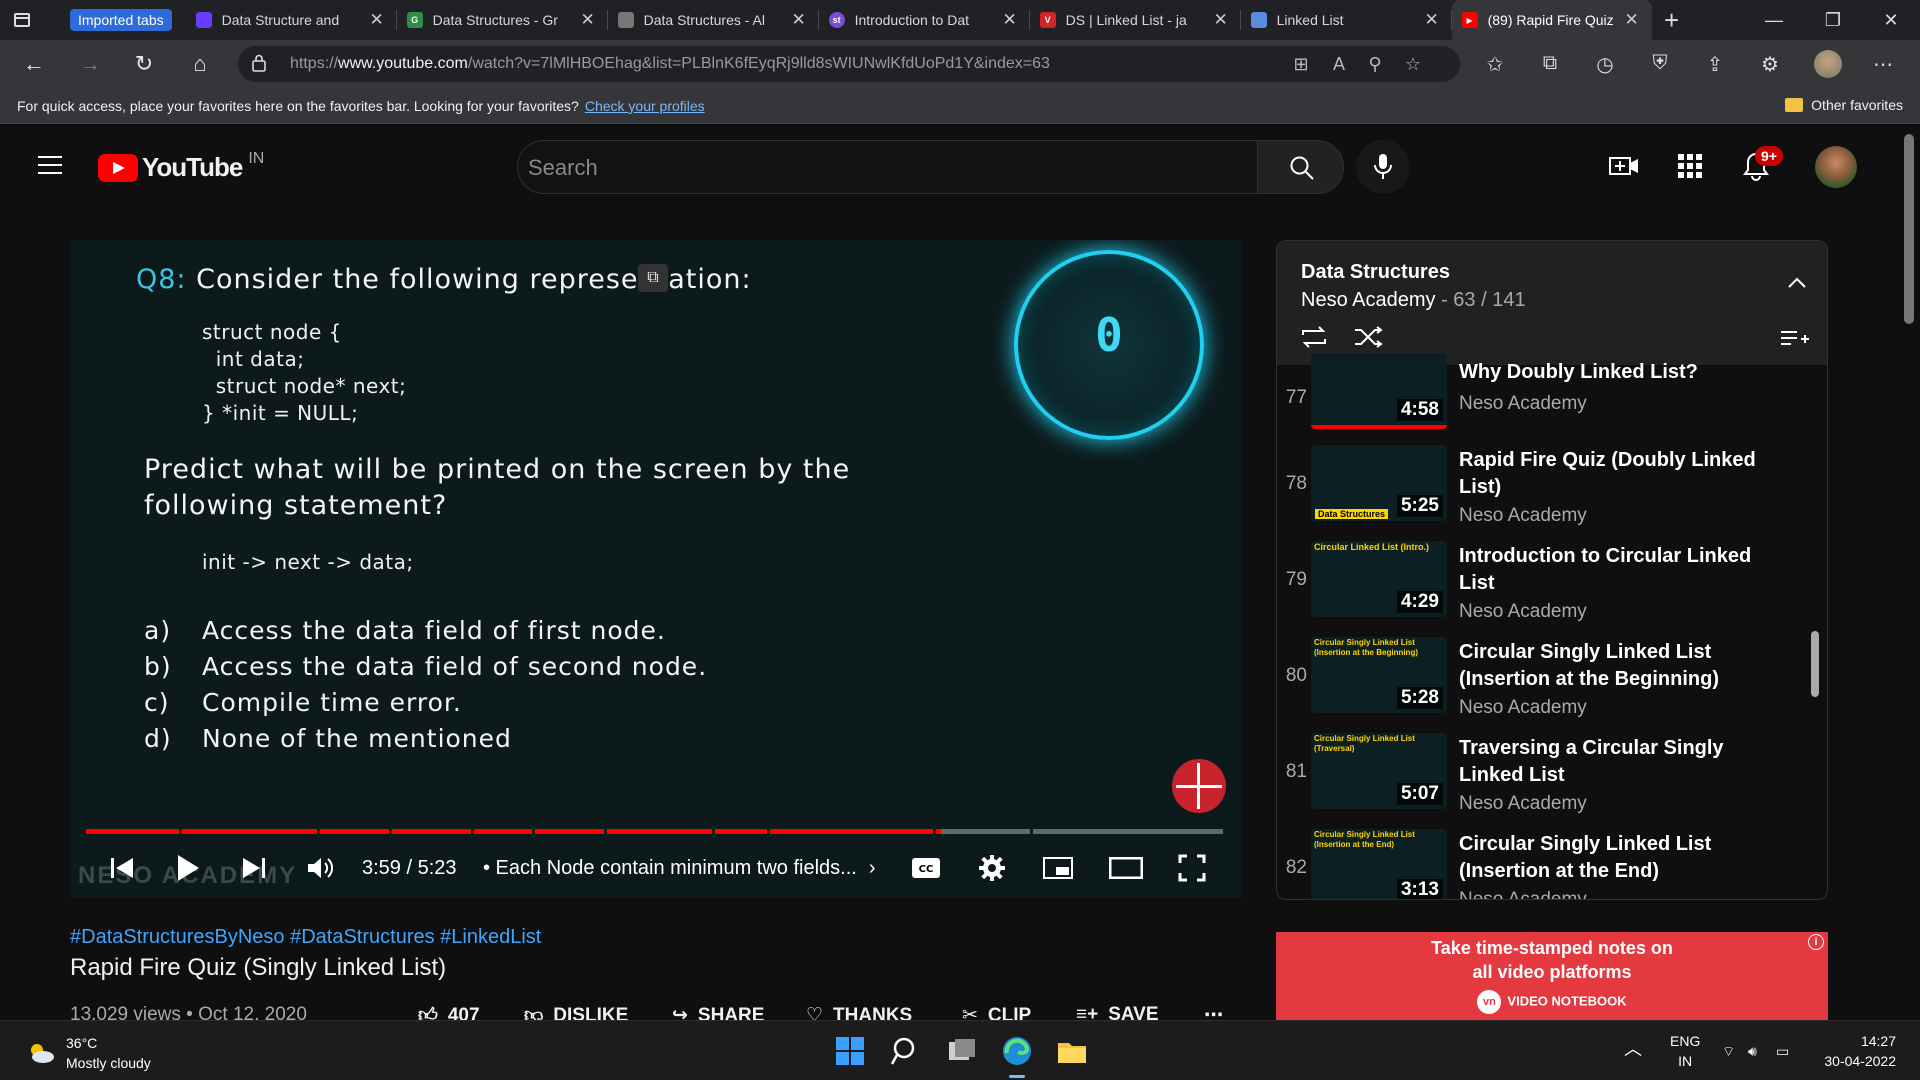 The height and width of the screenshot is (1080, 1920). What do you see at coordinates (1383, 167) in the screenshot?
I see `voice-search-button` at bounding box center [1383, 167].